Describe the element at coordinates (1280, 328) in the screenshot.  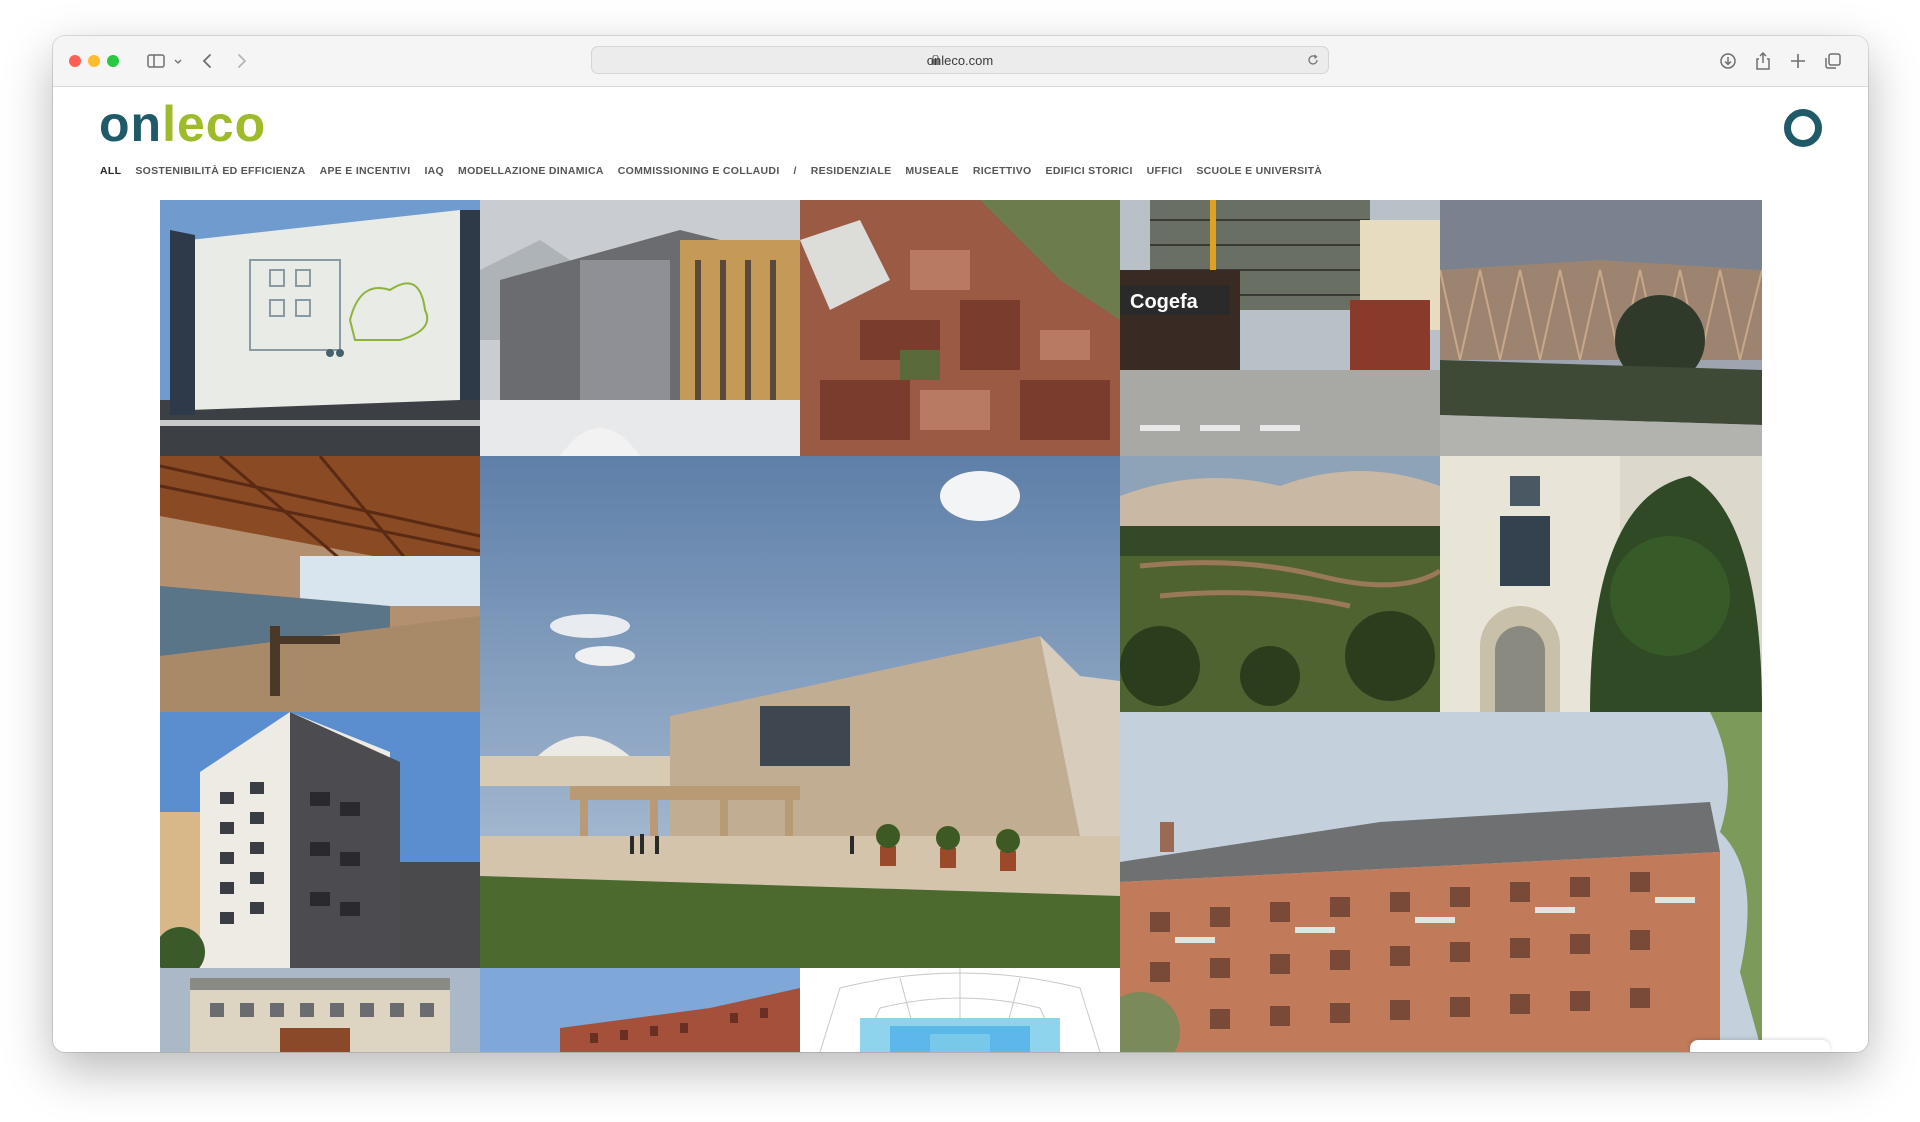
I see `project-tile-cogefa-site: Cogefa` at that location.